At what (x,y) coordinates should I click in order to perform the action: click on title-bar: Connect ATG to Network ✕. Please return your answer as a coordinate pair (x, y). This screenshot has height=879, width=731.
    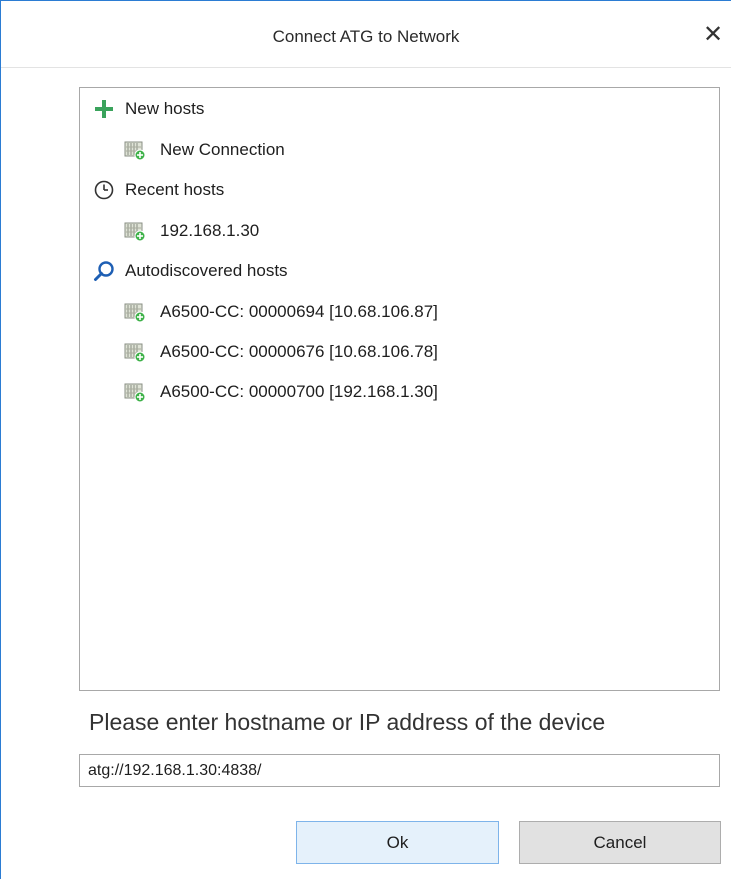
    Looking at the image, I should click on (366, 34).